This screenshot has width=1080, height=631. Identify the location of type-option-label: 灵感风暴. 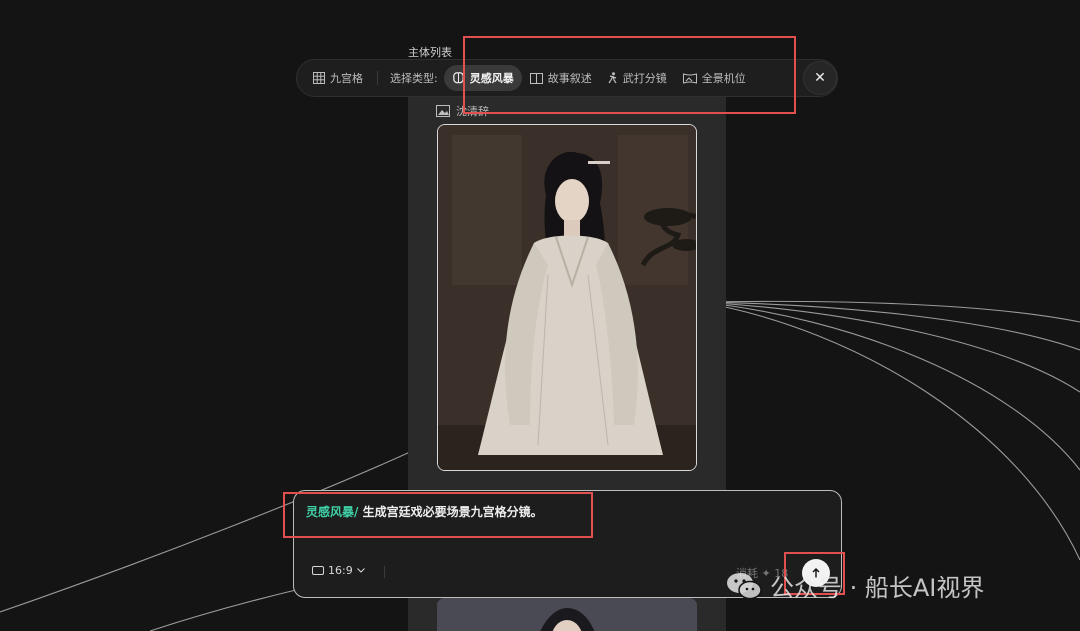
(491, 78).